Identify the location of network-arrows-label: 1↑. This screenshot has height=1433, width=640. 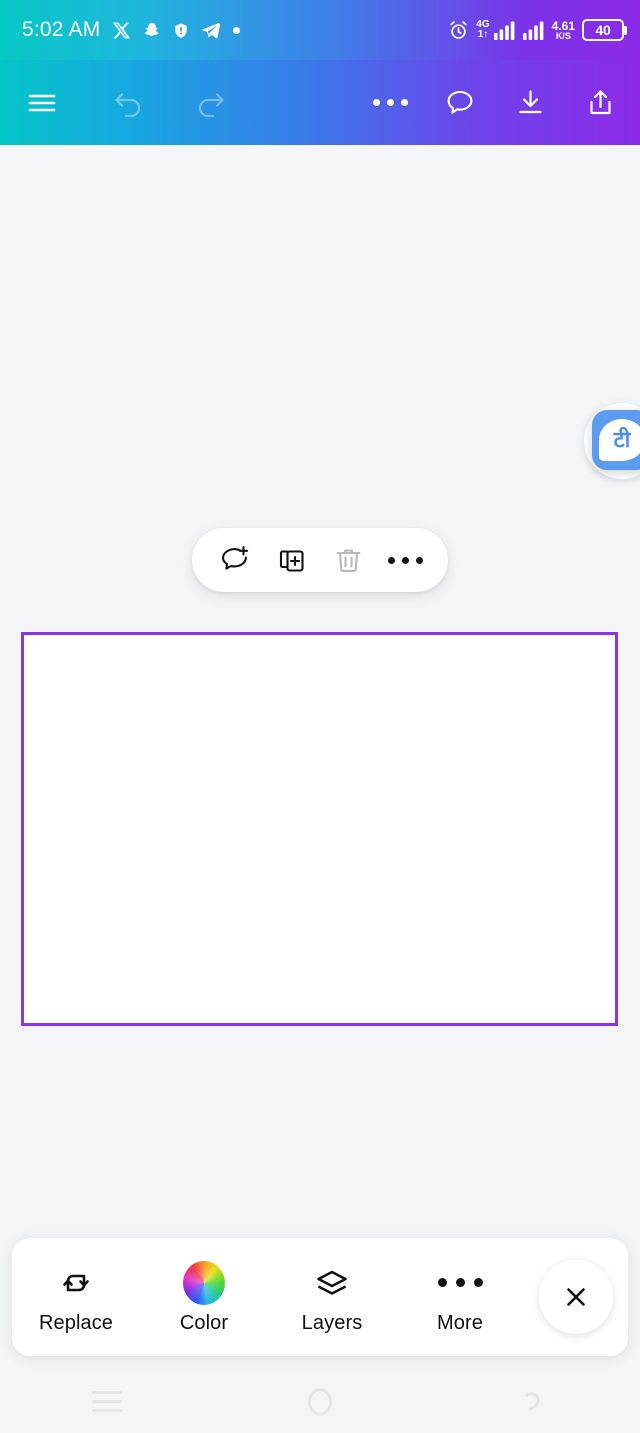
(483, 34).